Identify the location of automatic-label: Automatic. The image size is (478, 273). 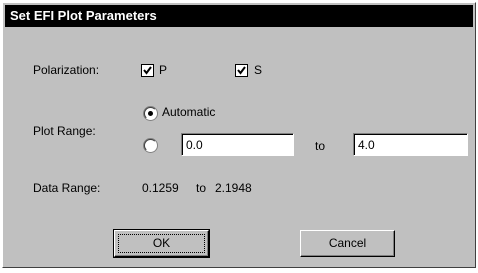
(189, 112).